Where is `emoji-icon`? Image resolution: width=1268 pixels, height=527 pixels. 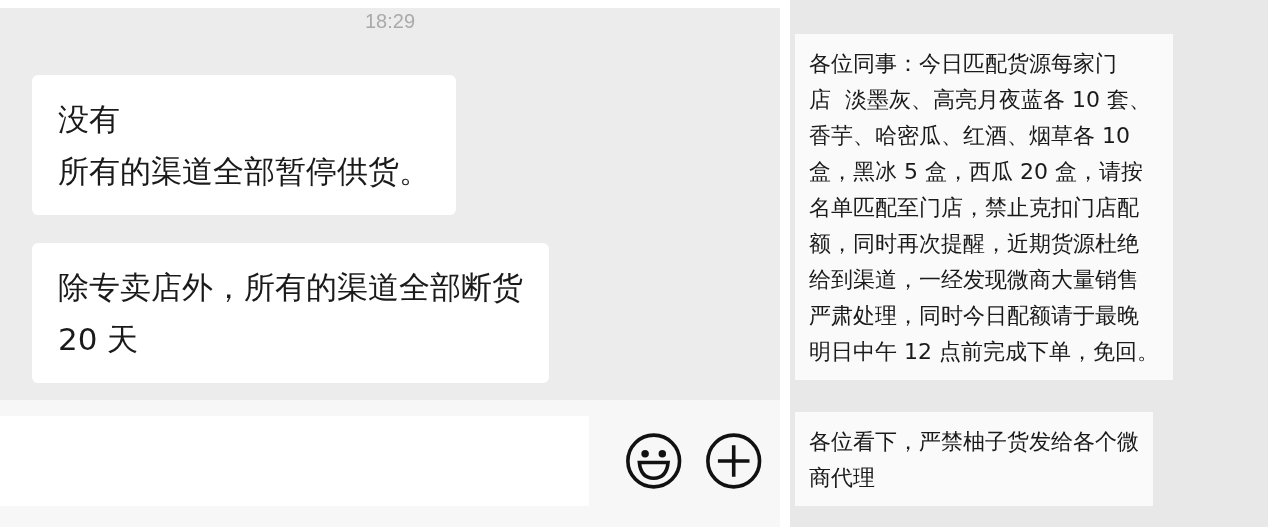 emoji-icon is located at coordinates (654, 460).